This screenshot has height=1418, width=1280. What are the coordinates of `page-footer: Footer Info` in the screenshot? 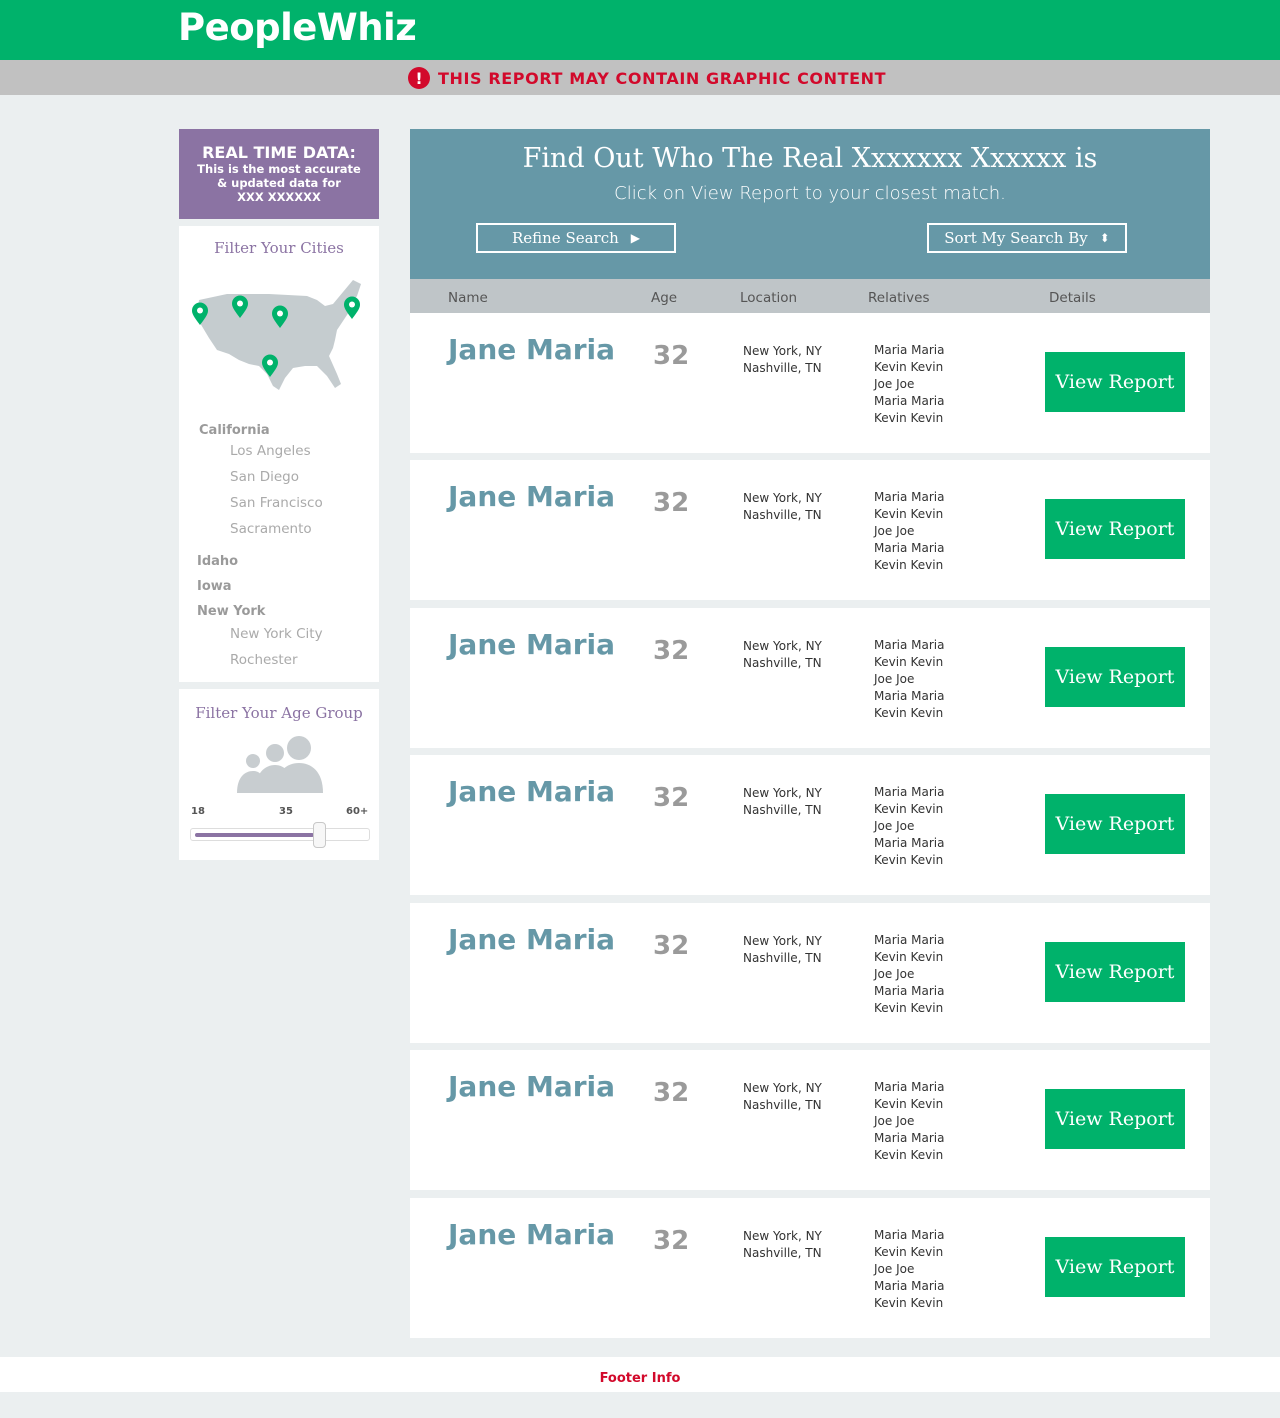 It's located at (640, 1374).